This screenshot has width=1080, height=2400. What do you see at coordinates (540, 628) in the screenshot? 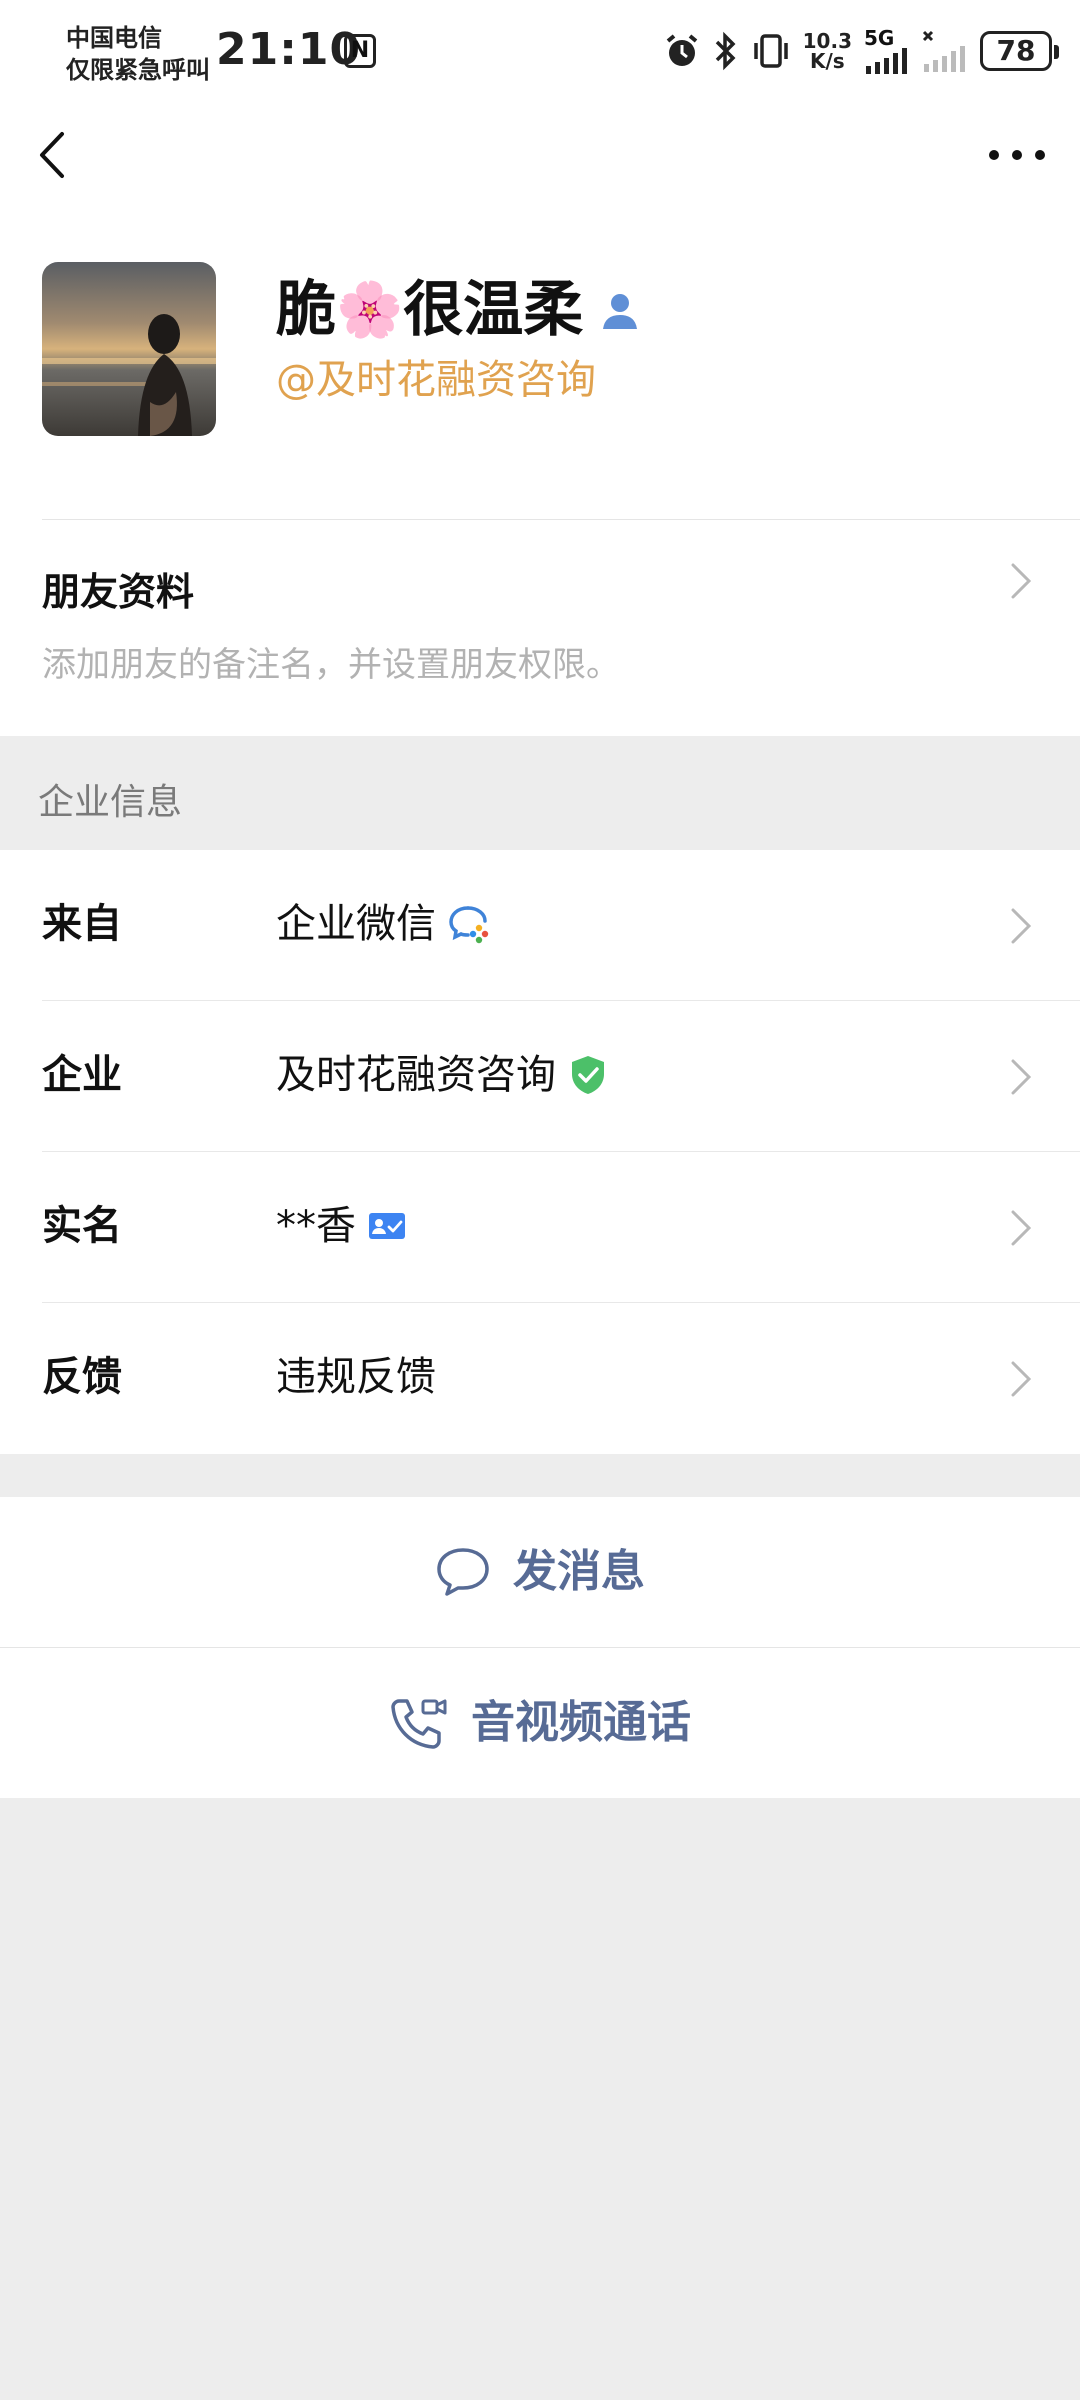
I see `friend-info-row: 朋友资料 添加朋友的备注名，并设置朋友权限。` at bounding box center [540, 628].